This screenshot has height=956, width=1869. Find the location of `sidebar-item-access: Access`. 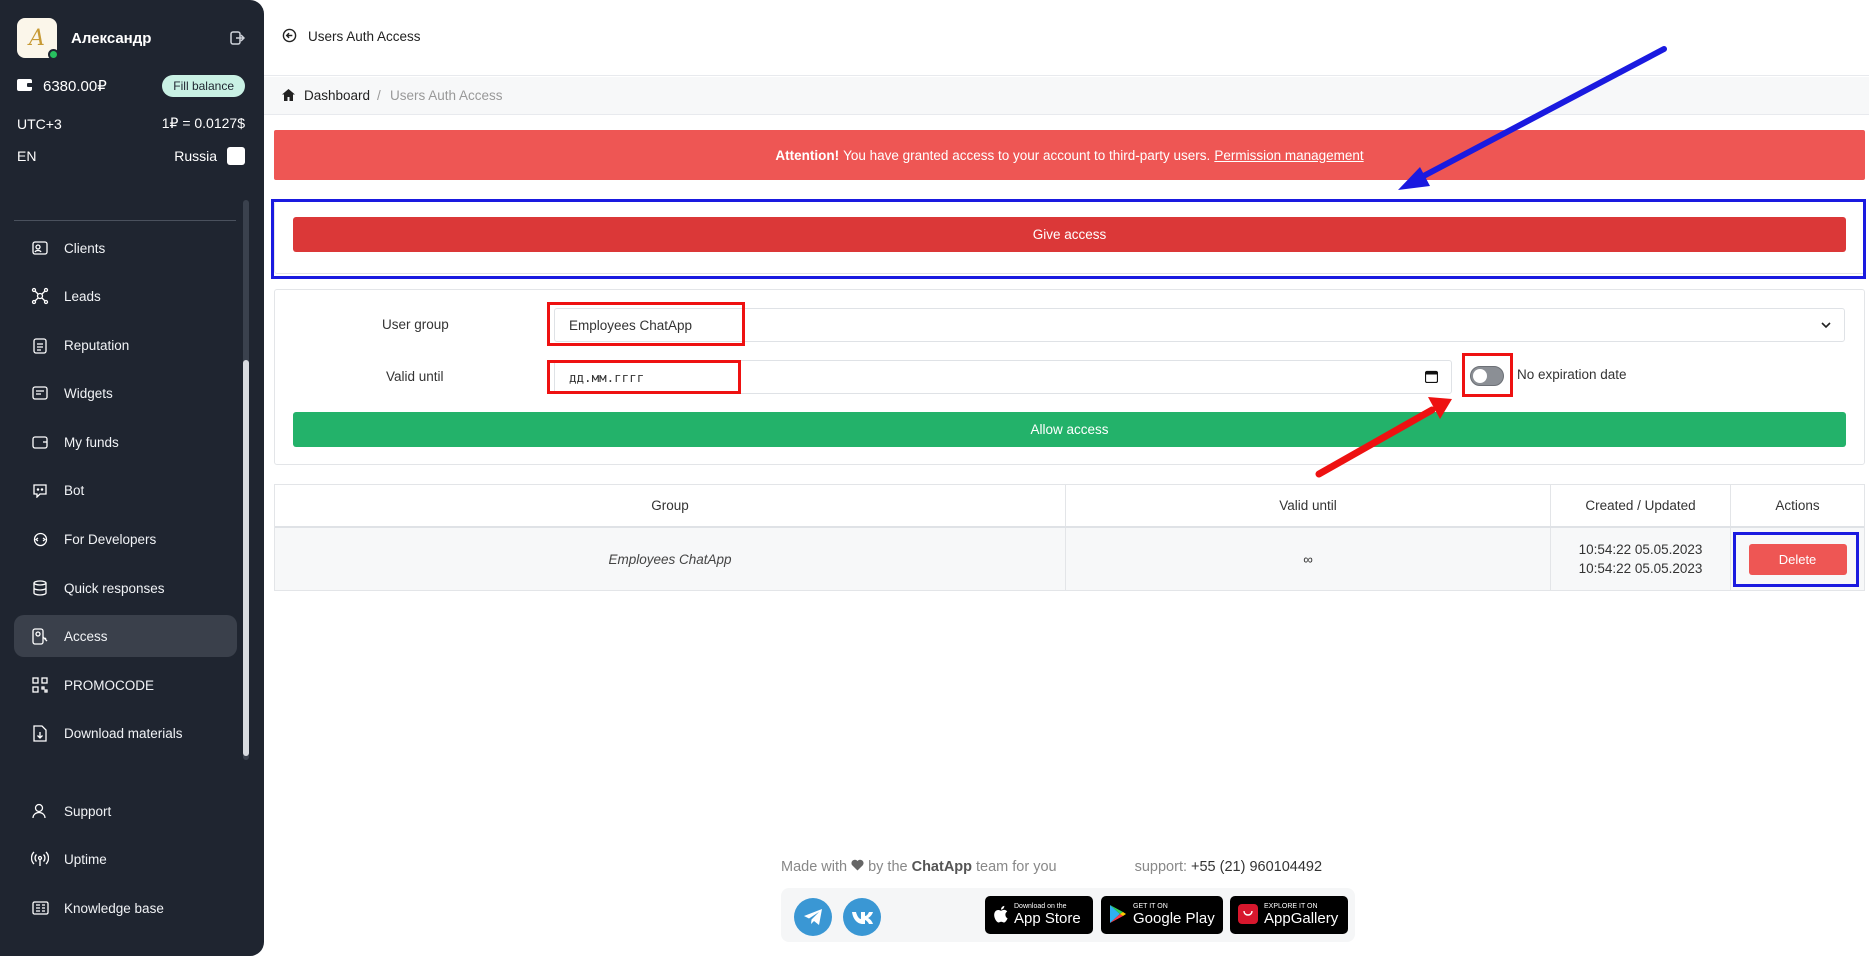

sidebar-item-access: Access is located at coordinates (125, 636).